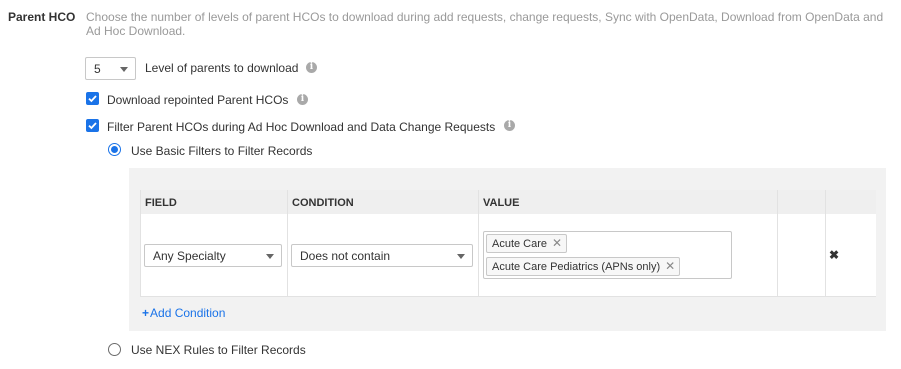 The image size is (901, 369). Describe the element at coordinates (222, 68) in the screenshot. I see `levels-label: Level of parents to download` at that location.